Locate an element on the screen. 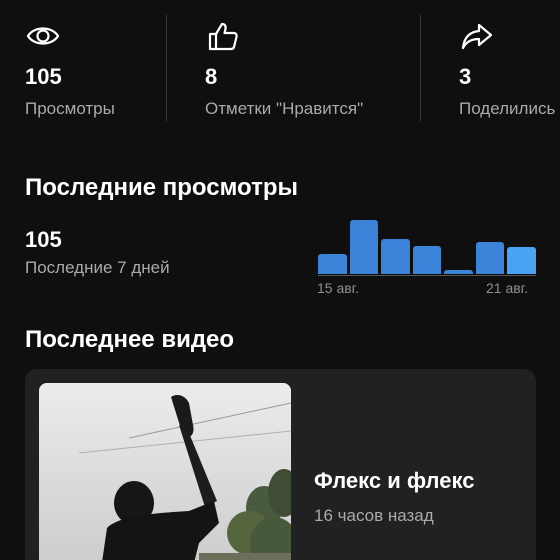 The height and width of the screenshot is (560, 560). chart-tick-end: 21 авг. is located at coordinates (507, 288).